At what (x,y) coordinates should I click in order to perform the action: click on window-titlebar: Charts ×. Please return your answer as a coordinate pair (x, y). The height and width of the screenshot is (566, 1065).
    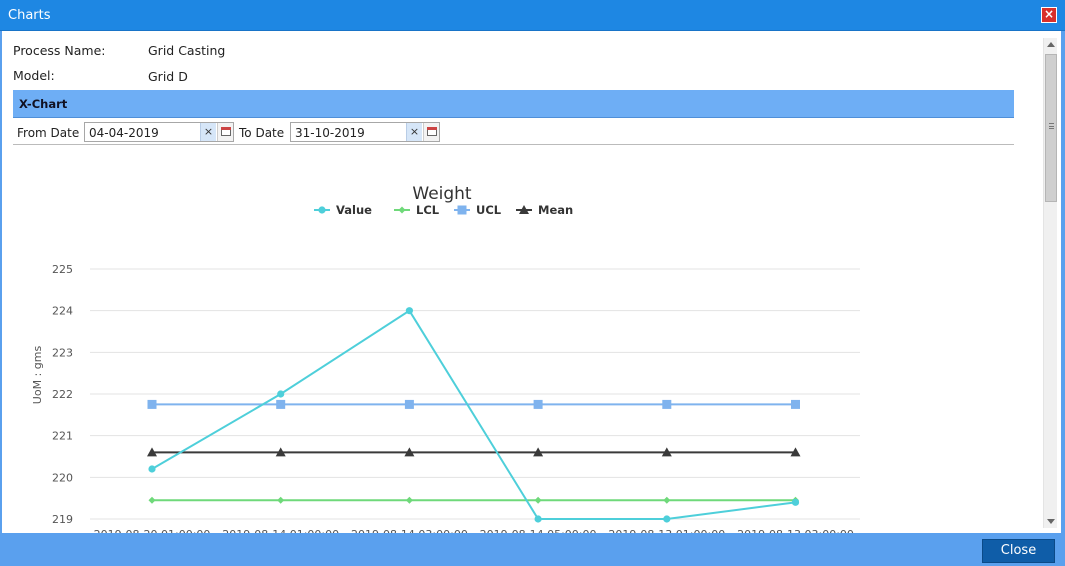
    Looking at the image, I should click on (532, 15).